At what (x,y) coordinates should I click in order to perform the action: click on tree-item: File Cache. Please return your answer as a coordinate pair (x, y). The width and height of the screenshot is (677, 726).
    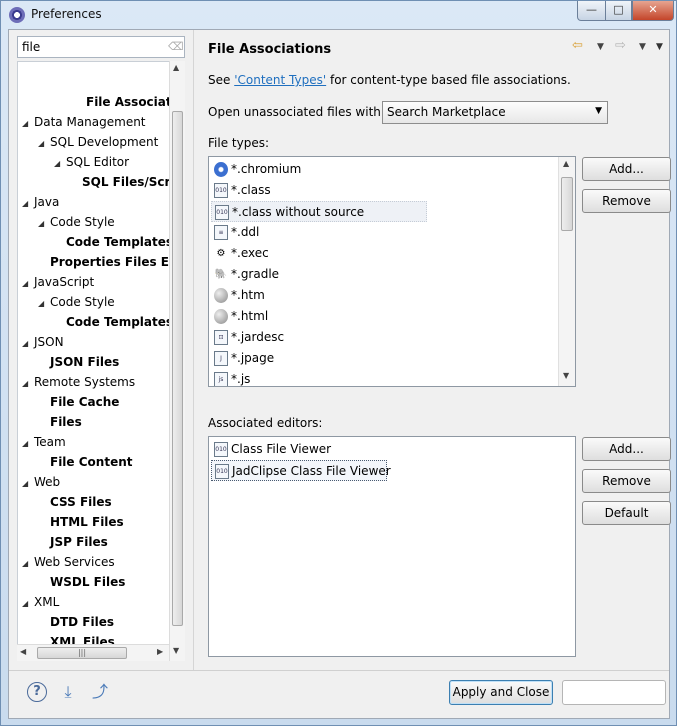
    Looking at the image, I should click on (78, 402).